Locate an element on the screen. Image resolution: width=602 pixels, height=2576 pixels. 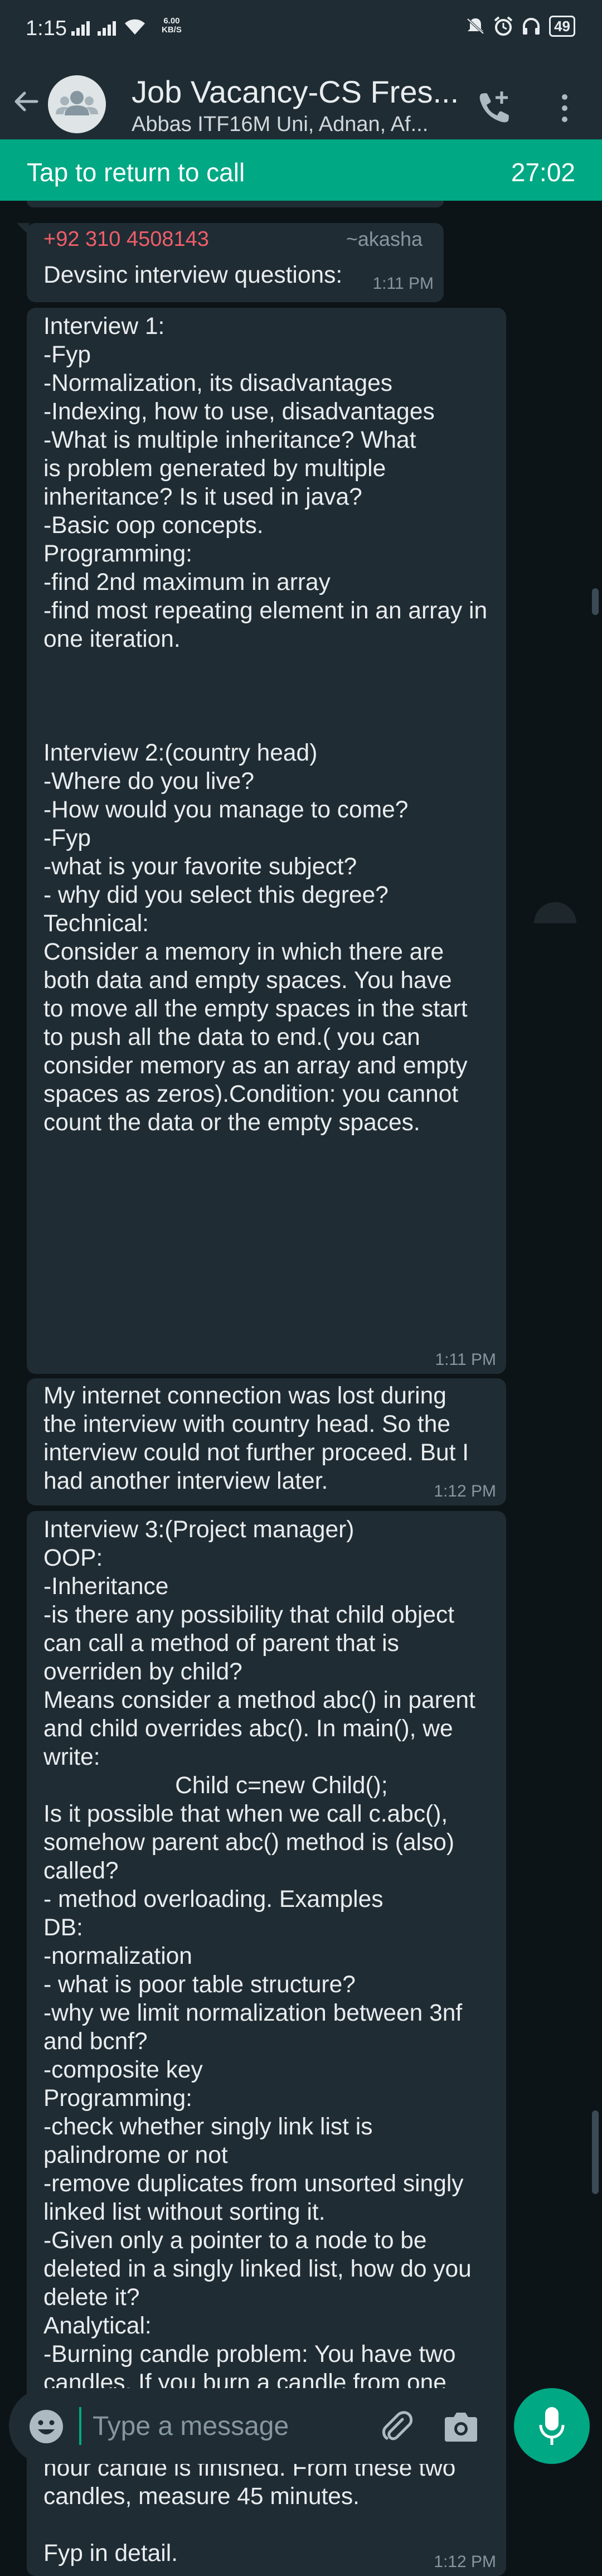
bubble-tail is located at coordinates (23, 229).